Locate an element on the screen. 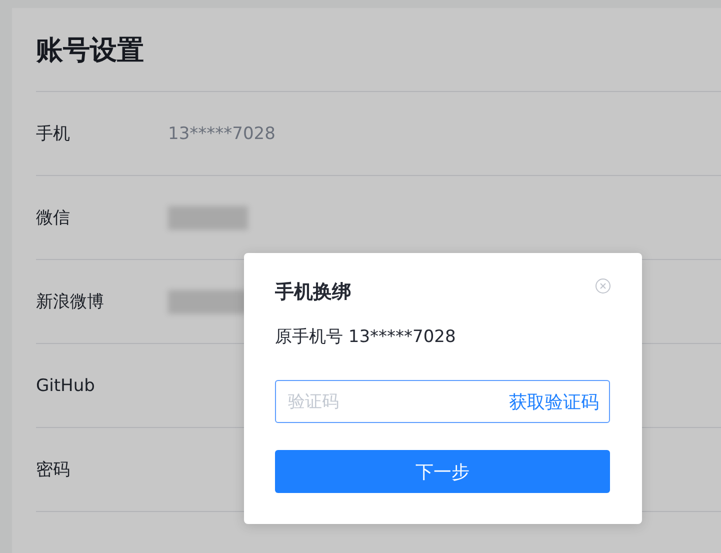 The image size is (721, 553). setting-value: 13*****7028 is located at coordinates (222, 134).